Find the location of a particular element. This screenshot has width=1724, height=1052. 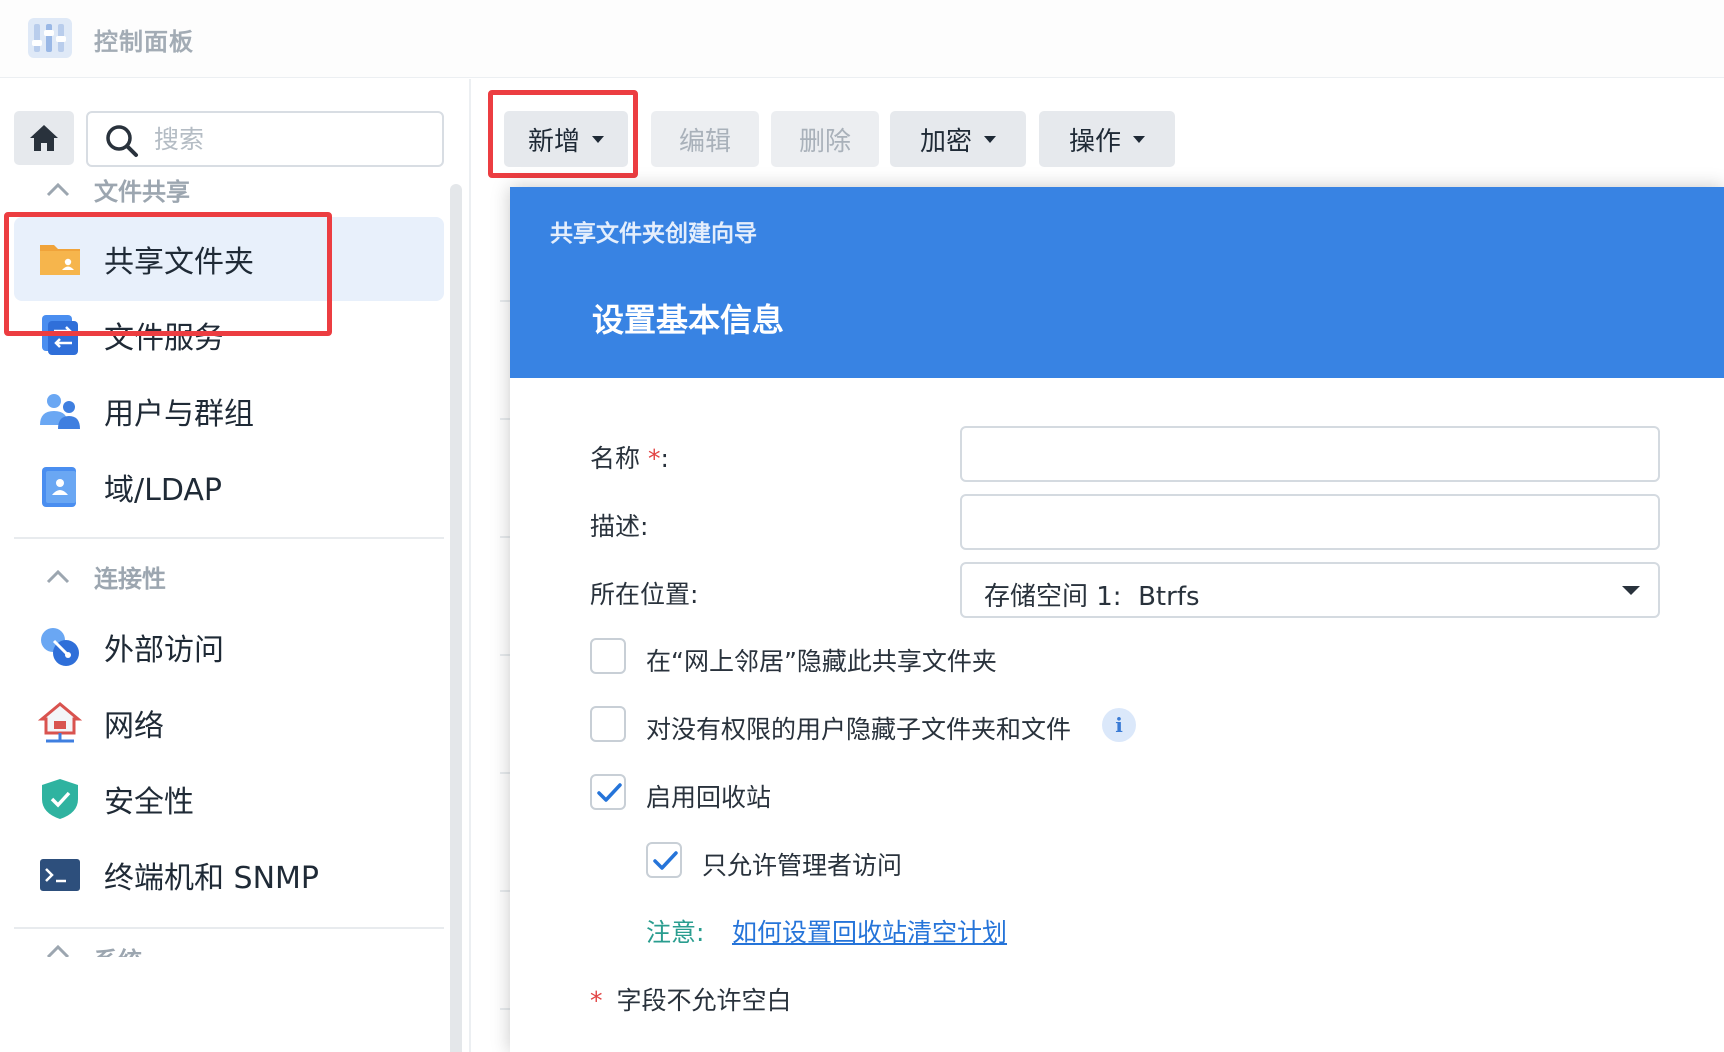

create-button: 新增 is located at coordinates (566, 139).